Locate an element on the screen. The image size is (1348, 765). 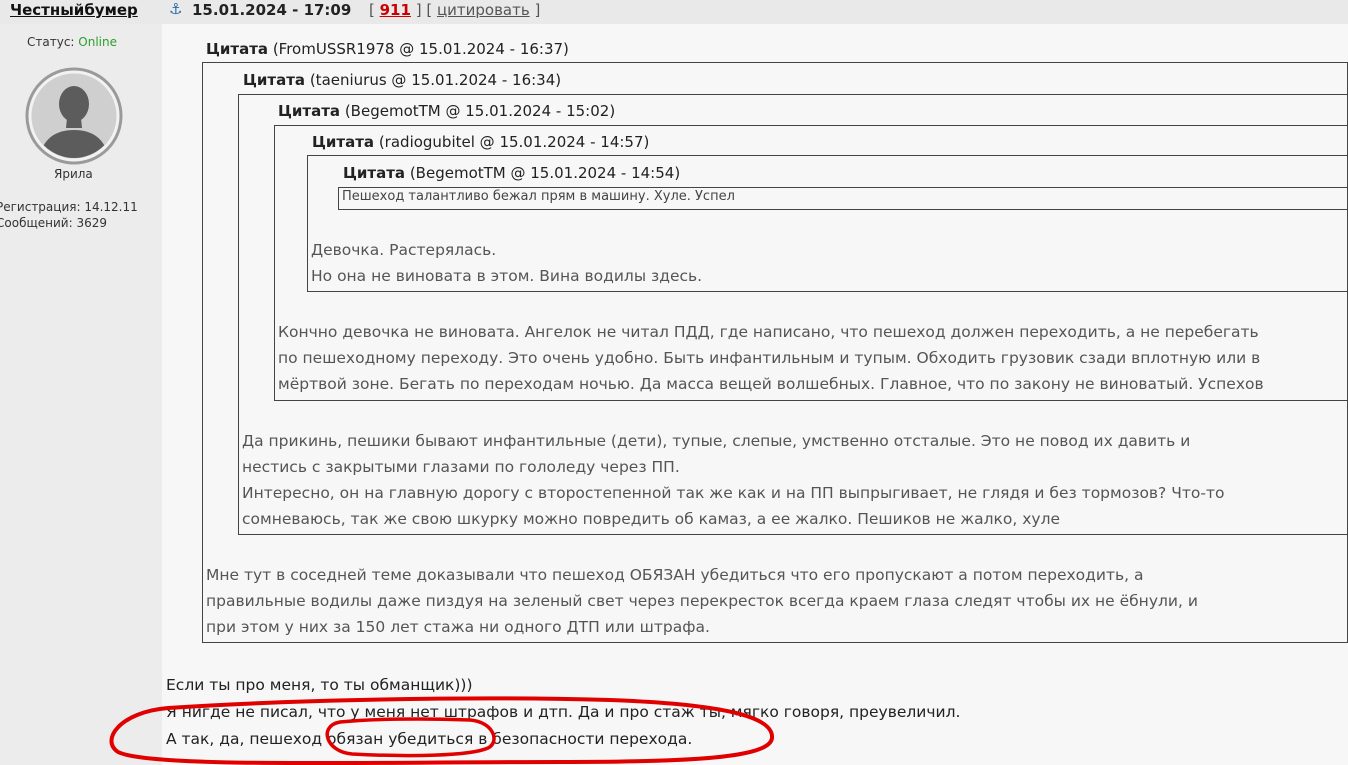
quote-meta: (FromUSSR1978 @ 15.01.2024 - 16:37) is located at coordinates (418, 49).